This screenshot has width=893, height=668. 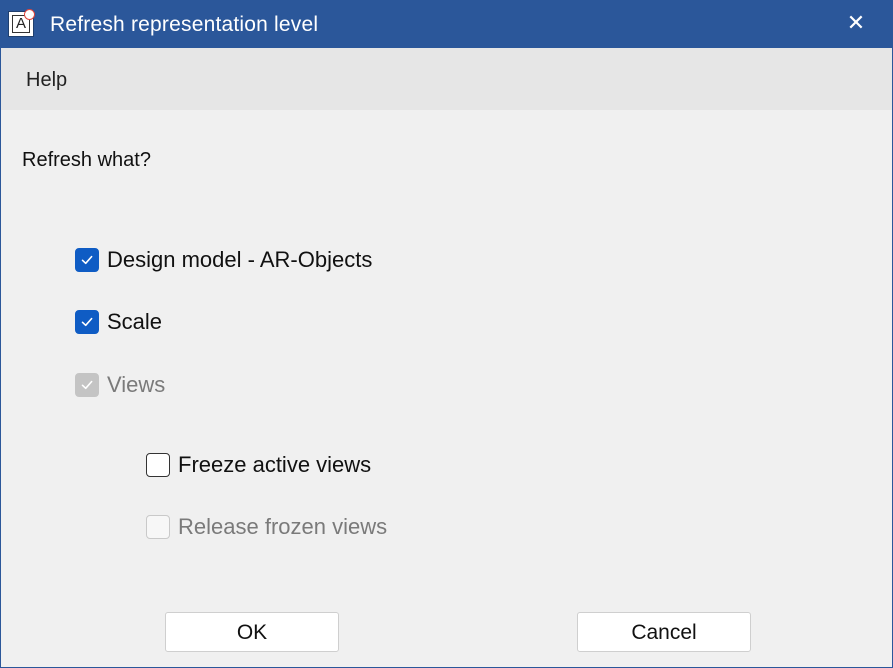 I want to click on checkbox-freeze-active-views: Freeze active views, so click(x=258, y=465).